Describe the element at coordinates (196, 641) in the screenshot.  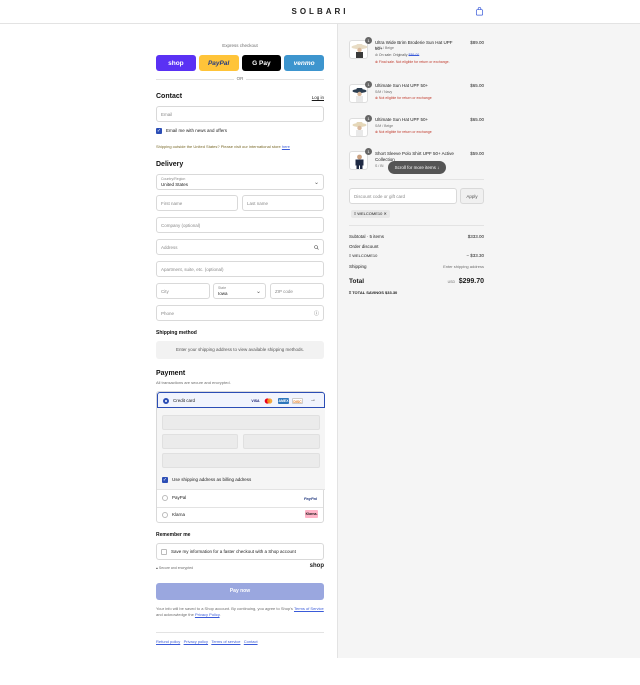
I see `privacy-policy-link: Privacy policy` at that location.